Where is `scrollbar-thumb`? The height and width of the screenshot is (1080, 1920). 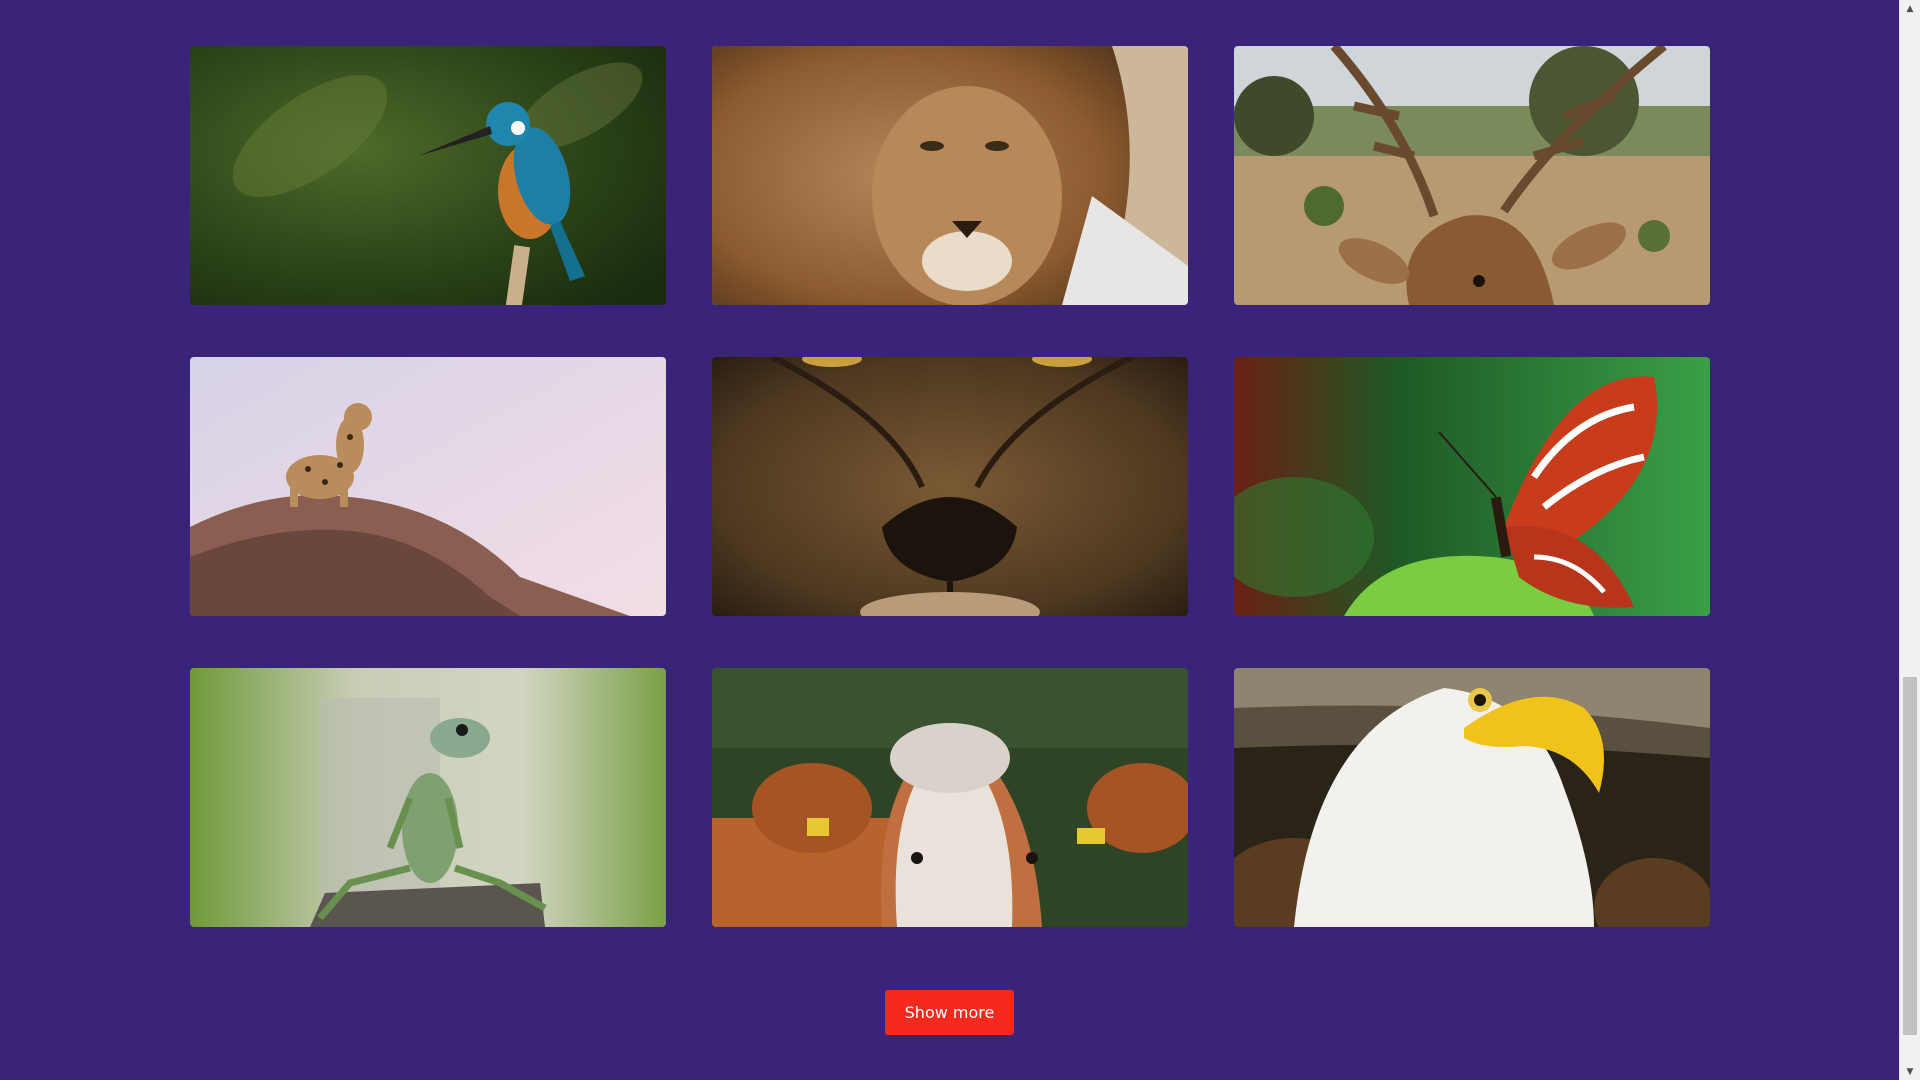
scrollbar-thumb is located at coordinates (1910, 856).